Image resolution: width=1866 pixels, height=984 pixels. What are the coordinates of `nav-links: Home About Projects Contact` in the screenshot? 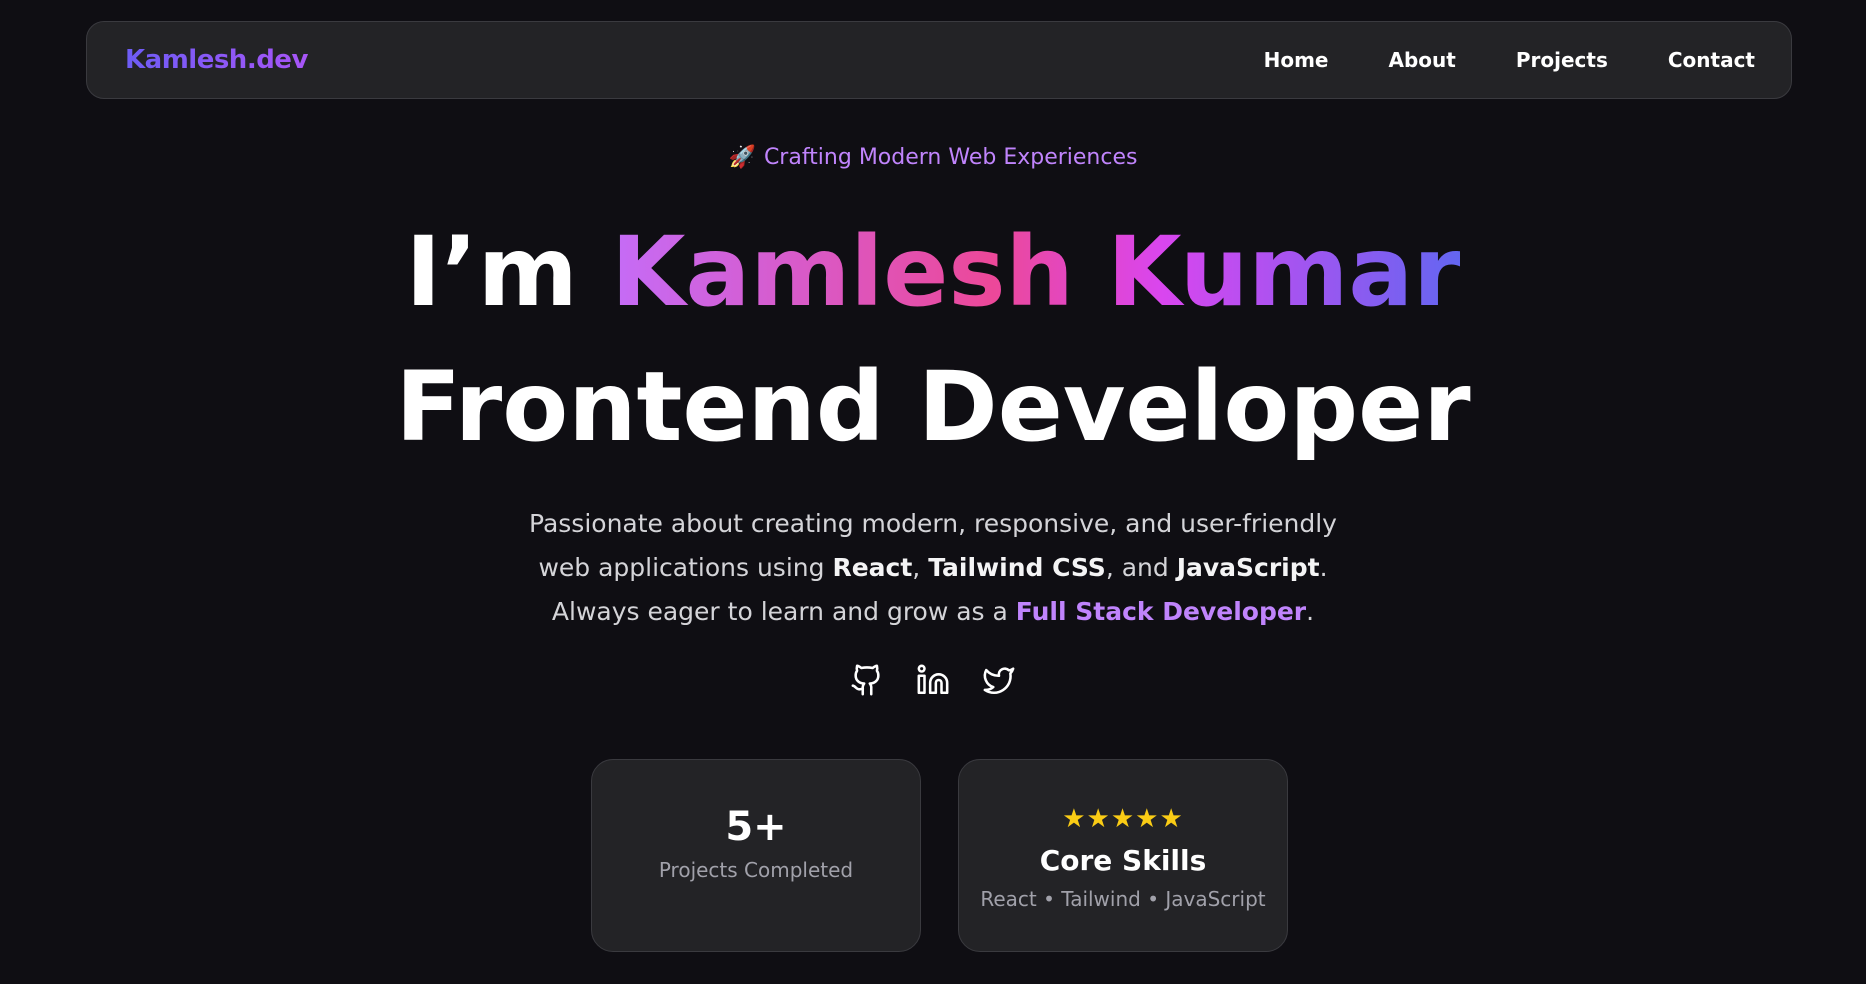 It's located at (1509, 60).